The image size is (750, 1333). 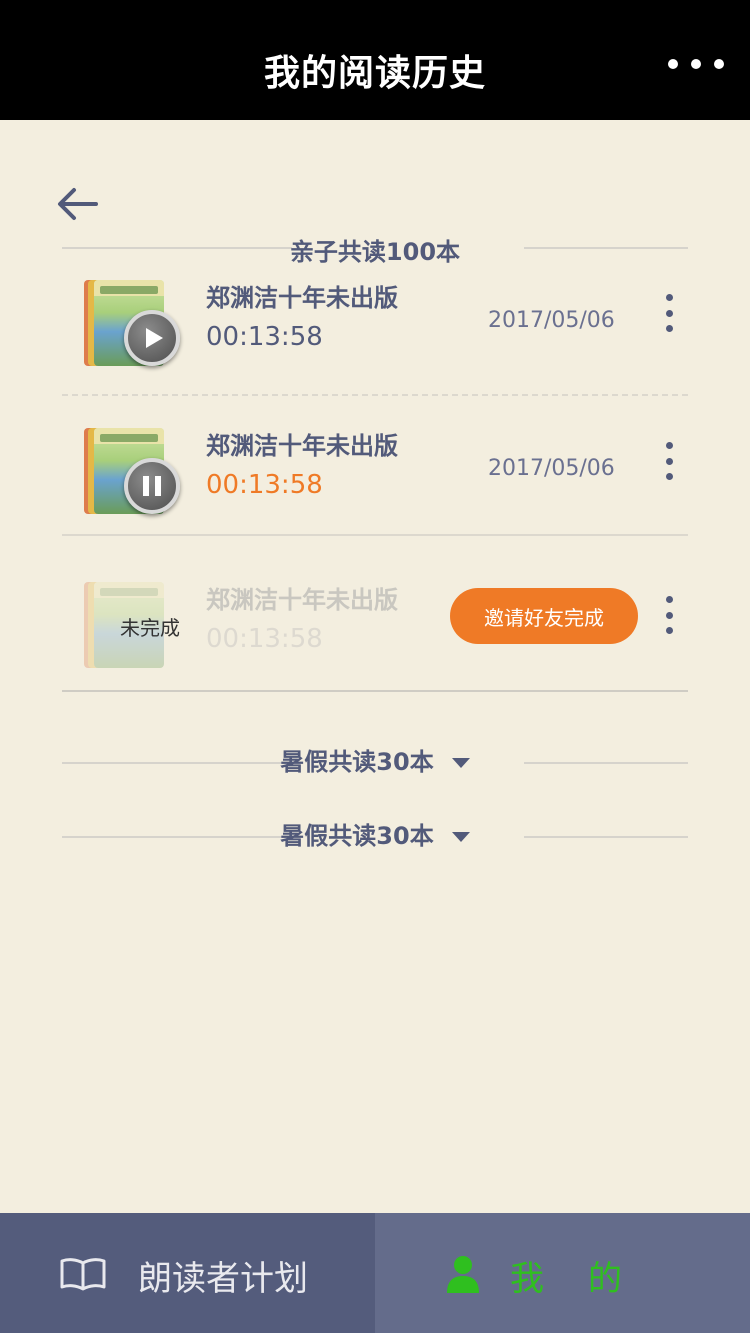 What do you see at coordinates (463, 1274) in the screenshot?
I see `user-icon` at bounding box center [463, 1274].